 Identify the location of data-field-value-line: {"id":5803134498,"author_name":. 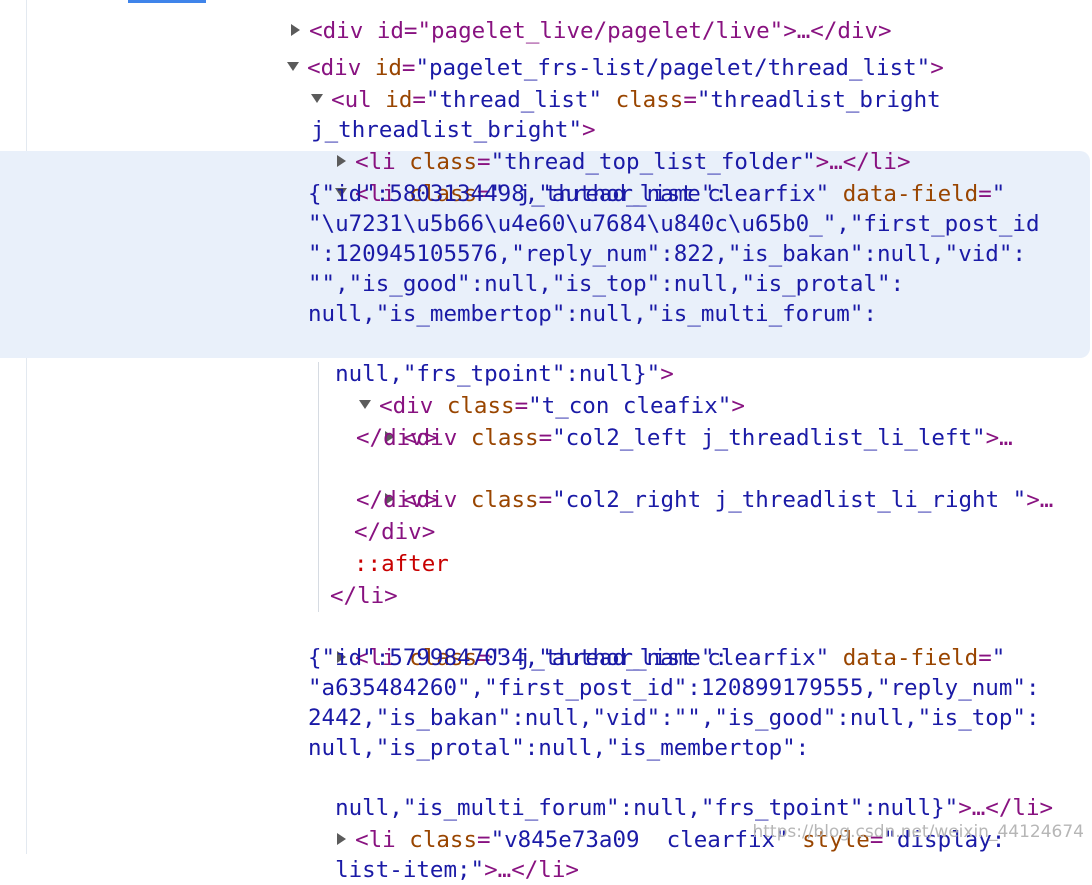
(518, 194).